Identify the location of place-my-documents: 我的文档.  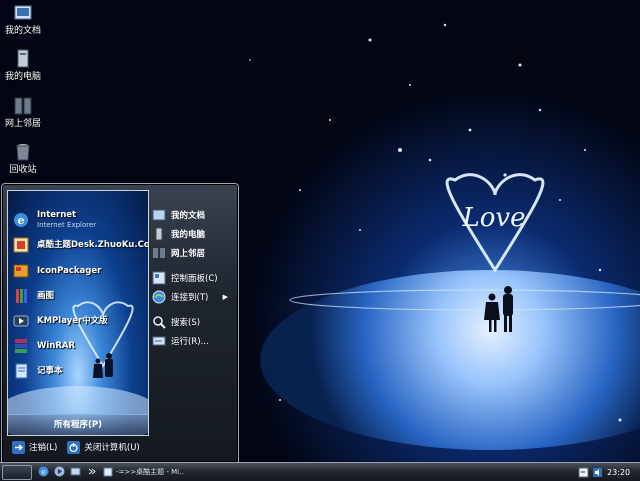
(193, 215).